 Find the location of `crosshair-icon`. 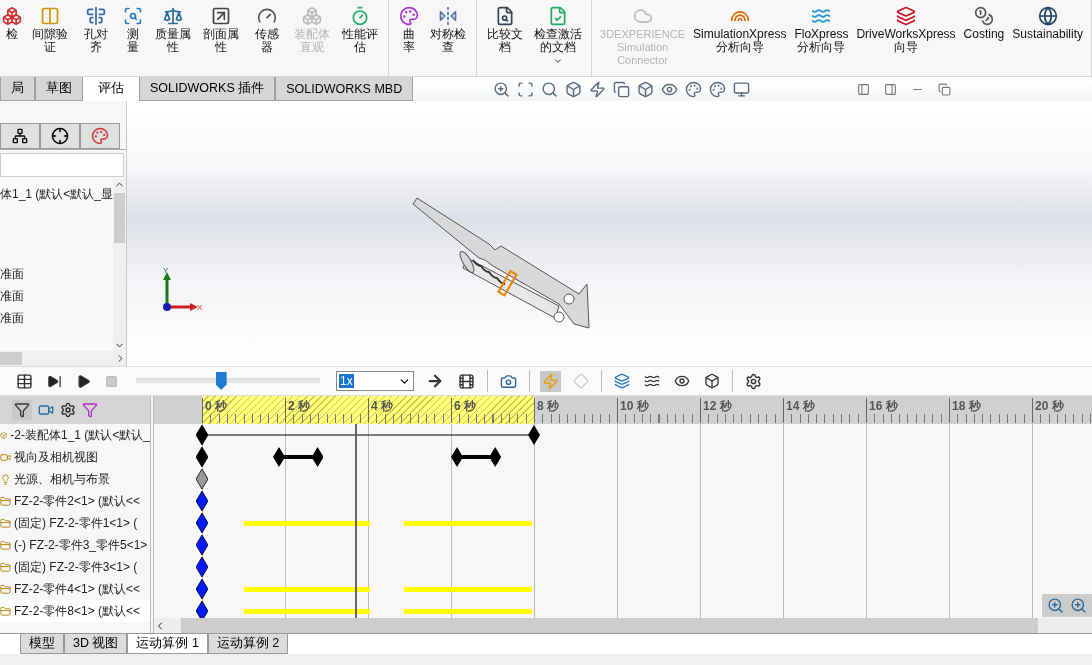

crosshair-icon is located at coordinates (60, 136).